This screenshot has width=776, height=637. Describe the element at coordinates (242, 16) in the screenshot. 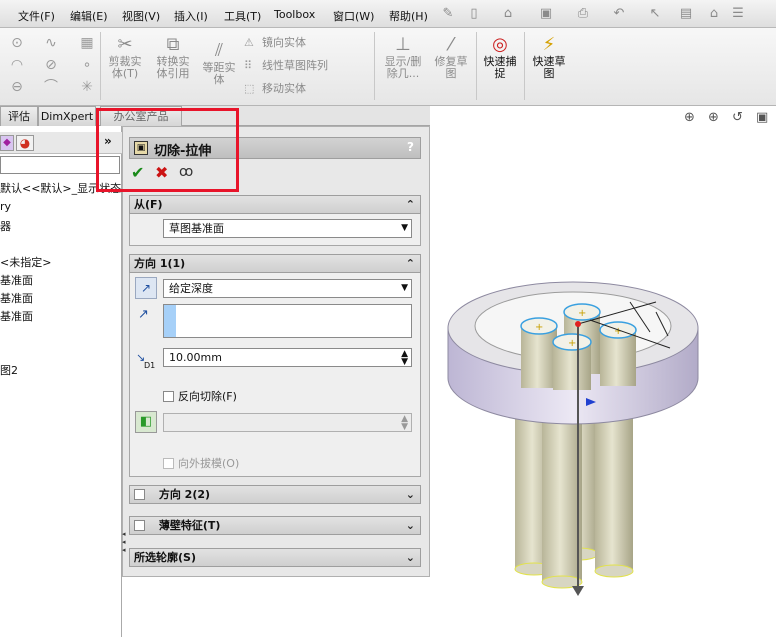

I see `menu-tools: 工具(T)` at that location.